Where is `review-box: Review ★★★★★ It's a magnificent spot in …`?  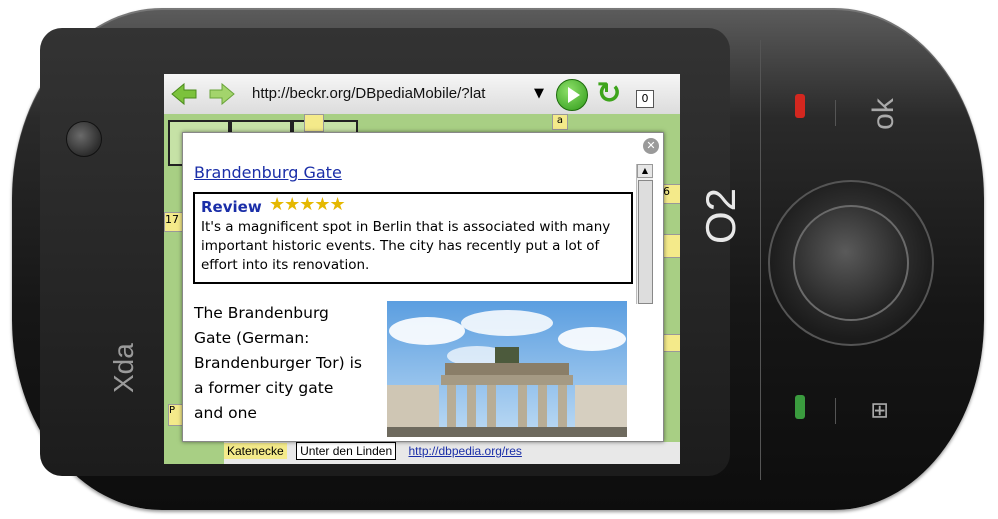 review-box: Review ★★★★★ It's a magnificent spot in … is located at coordinates (413, 238).